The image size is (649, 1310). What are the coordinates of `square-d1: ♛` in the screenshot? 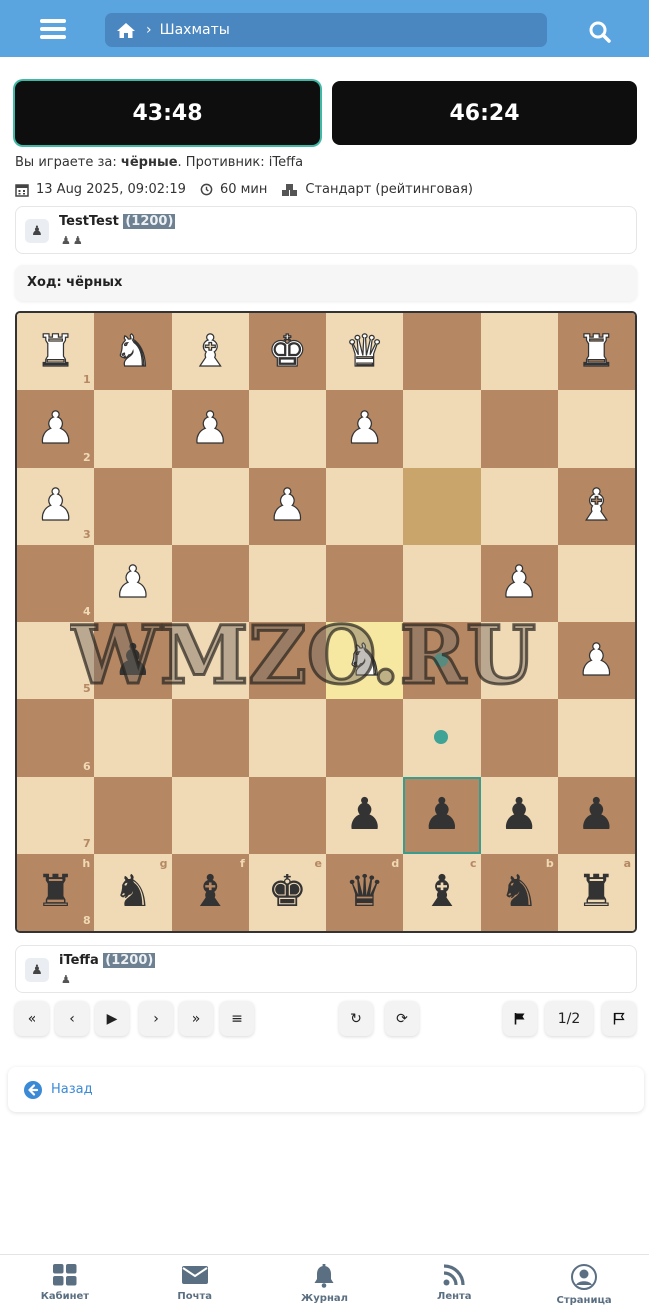 It's located at (365, 352).